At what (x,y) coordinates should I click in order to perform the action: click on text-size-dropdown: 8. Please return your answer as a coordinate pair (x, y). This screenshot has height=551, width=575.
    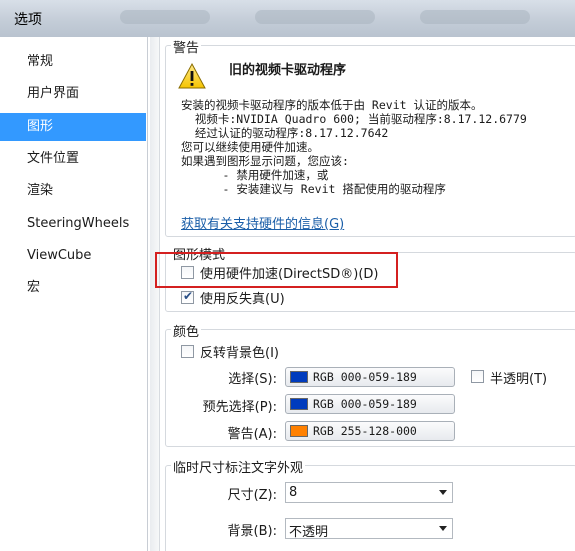
    Looking at the image, I should click on (369, 492).